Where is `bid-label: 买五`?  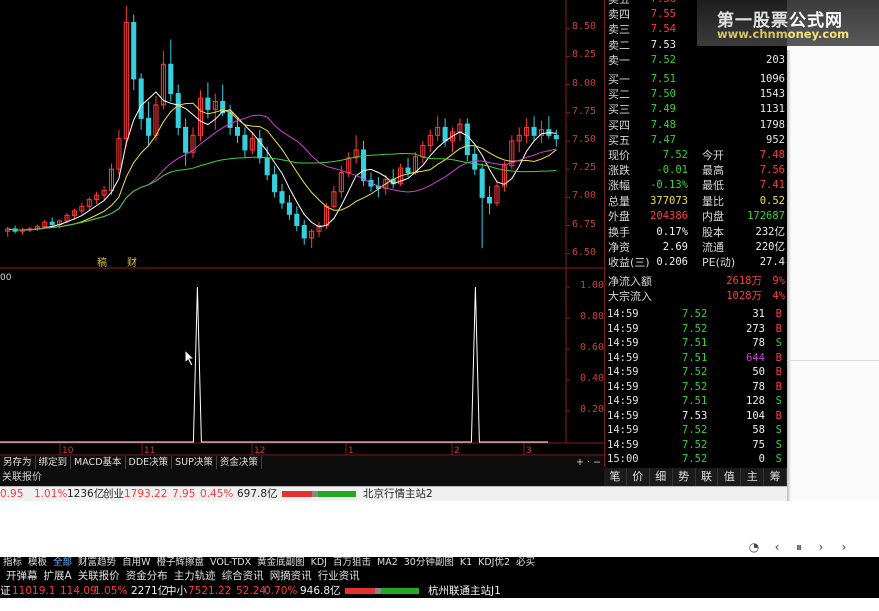 bid-label: 买五 is located at coordinates (619, 140).